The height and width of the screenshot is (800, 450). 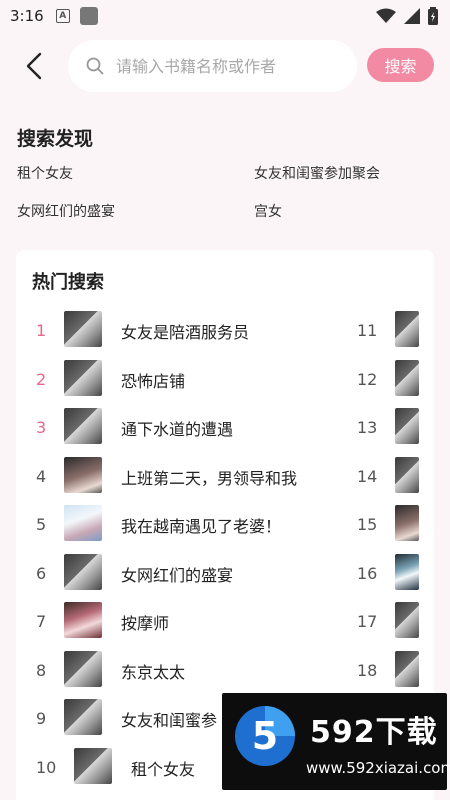 What do you see at coordinates (400, 65) in the screenshot?
I see `search-button: 搜索` at bounding box center [400, 65].